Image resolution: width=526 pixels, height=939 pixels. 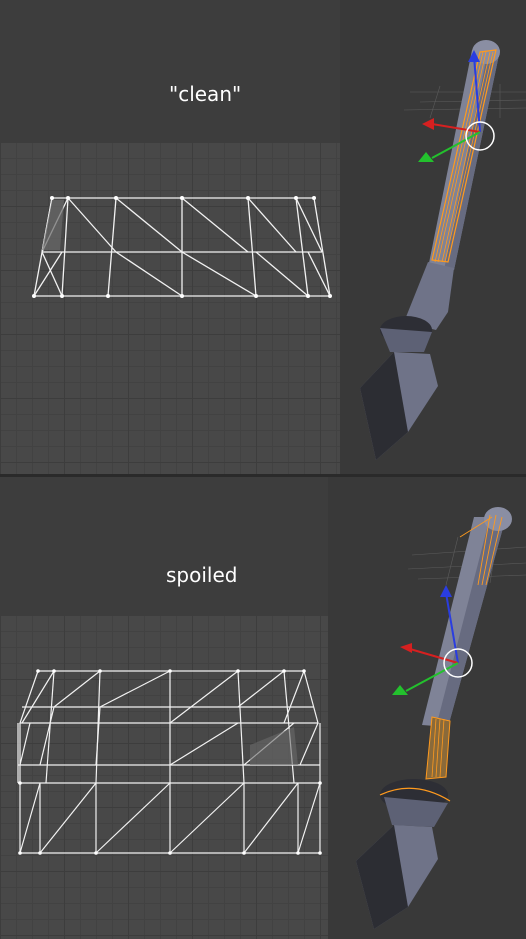 I want to click on top-caption-band, so click(x=170, y=71).